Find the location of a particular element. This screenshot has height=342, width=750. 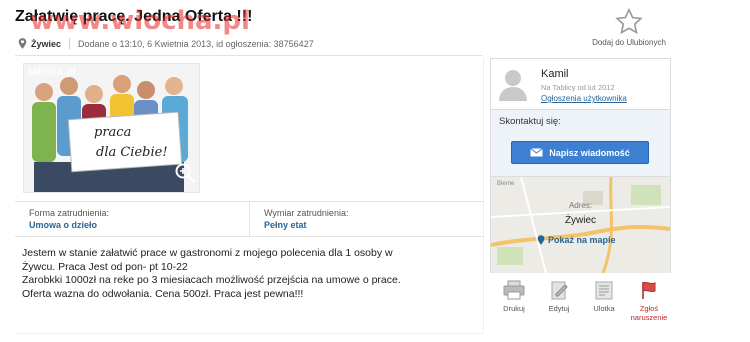

sign-text-line2: dla Ciebie! is located at coordinates (132, 152).